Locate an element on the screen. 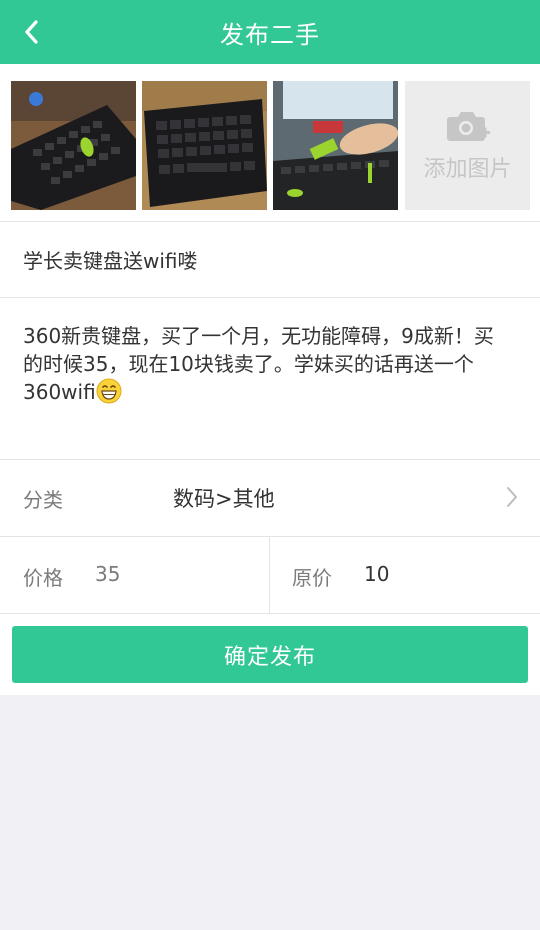  camera-plus-icon is located at coordinates (468, 126).